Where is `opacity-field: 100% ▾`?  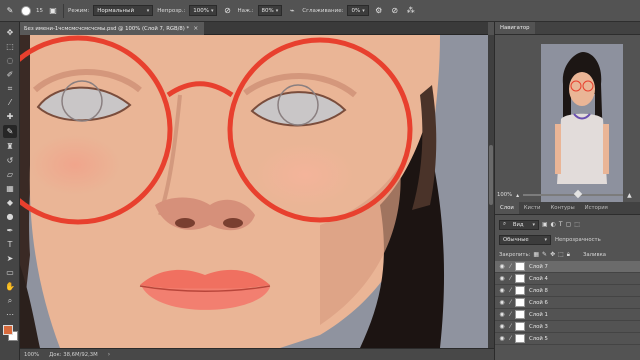 opacity-field: 100% ▾ is located at coordinates (203, 10).